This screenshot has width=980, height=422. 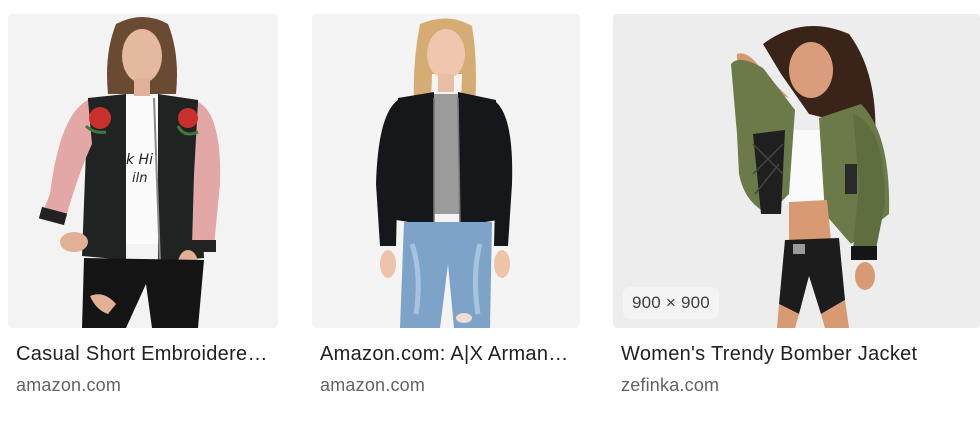 I want to click on svg-text: k Hi, so click(x=139, y=160).